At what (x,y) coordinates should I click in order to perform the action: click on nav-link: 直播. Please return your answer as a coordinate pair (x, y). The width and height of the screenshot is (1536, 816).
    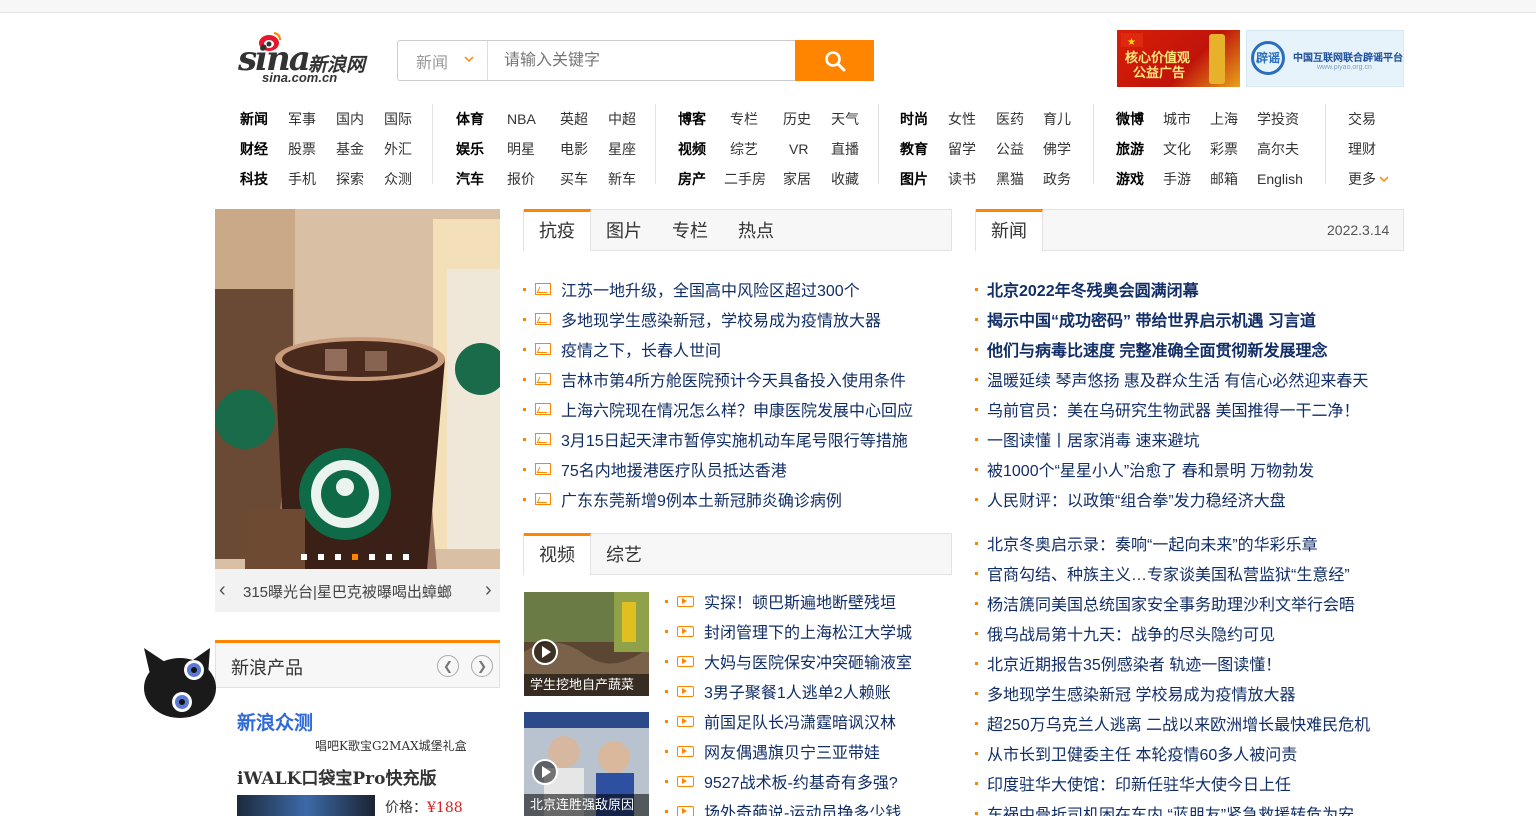
    Looking at the image, I should click on (855, 149).